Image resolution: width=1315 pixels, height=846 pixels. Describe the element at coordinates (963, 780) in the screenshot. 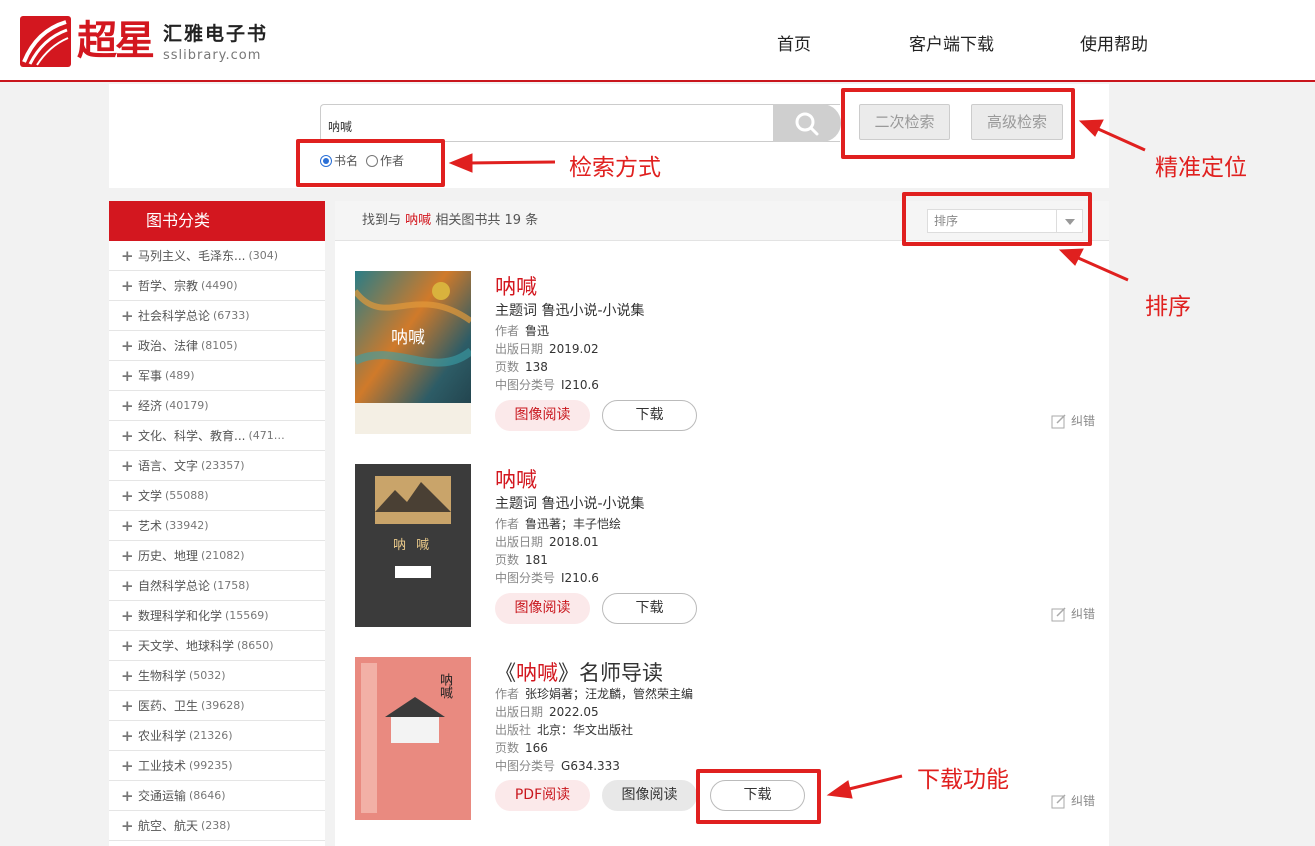

I see `annotation-download: 下载功能` at that location.